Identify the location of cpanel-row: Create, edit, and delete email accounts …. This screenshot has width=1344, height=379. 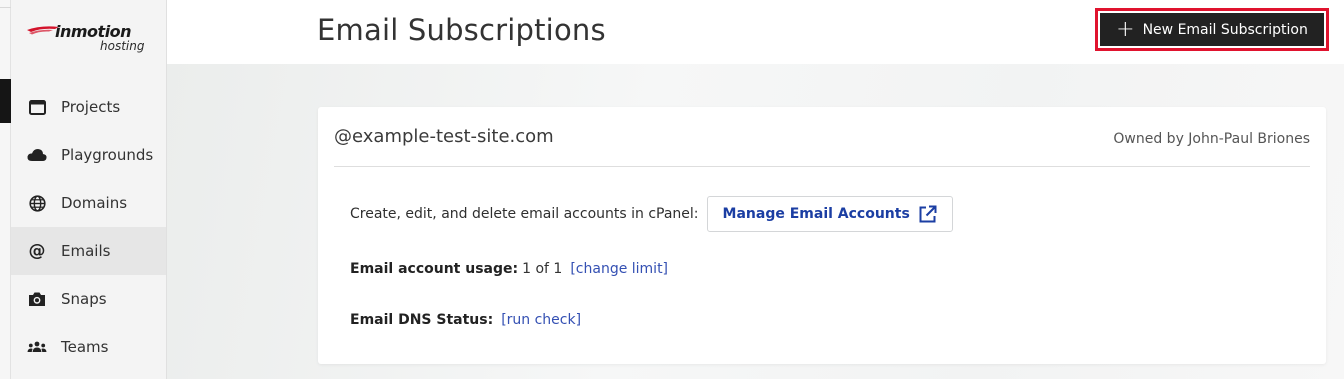
(651, 214).